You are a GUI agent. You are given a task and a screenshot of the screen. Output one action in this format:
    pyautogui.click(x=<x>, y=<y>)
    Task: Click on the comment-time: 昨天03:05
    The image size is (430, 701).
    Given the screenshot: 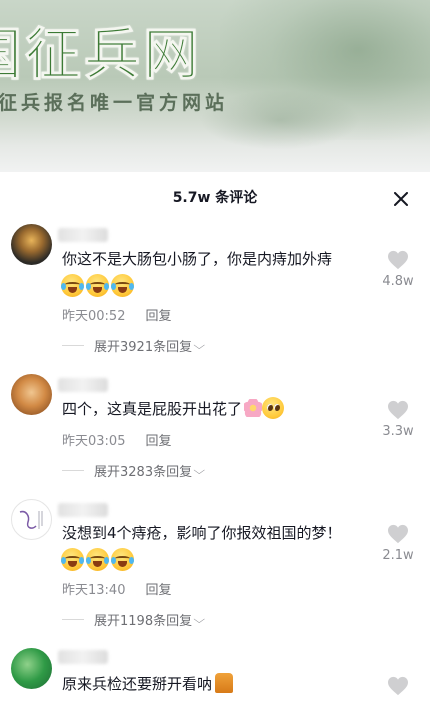 What is the action you would take?
    pyautogui.click(x=94, y=441)
    